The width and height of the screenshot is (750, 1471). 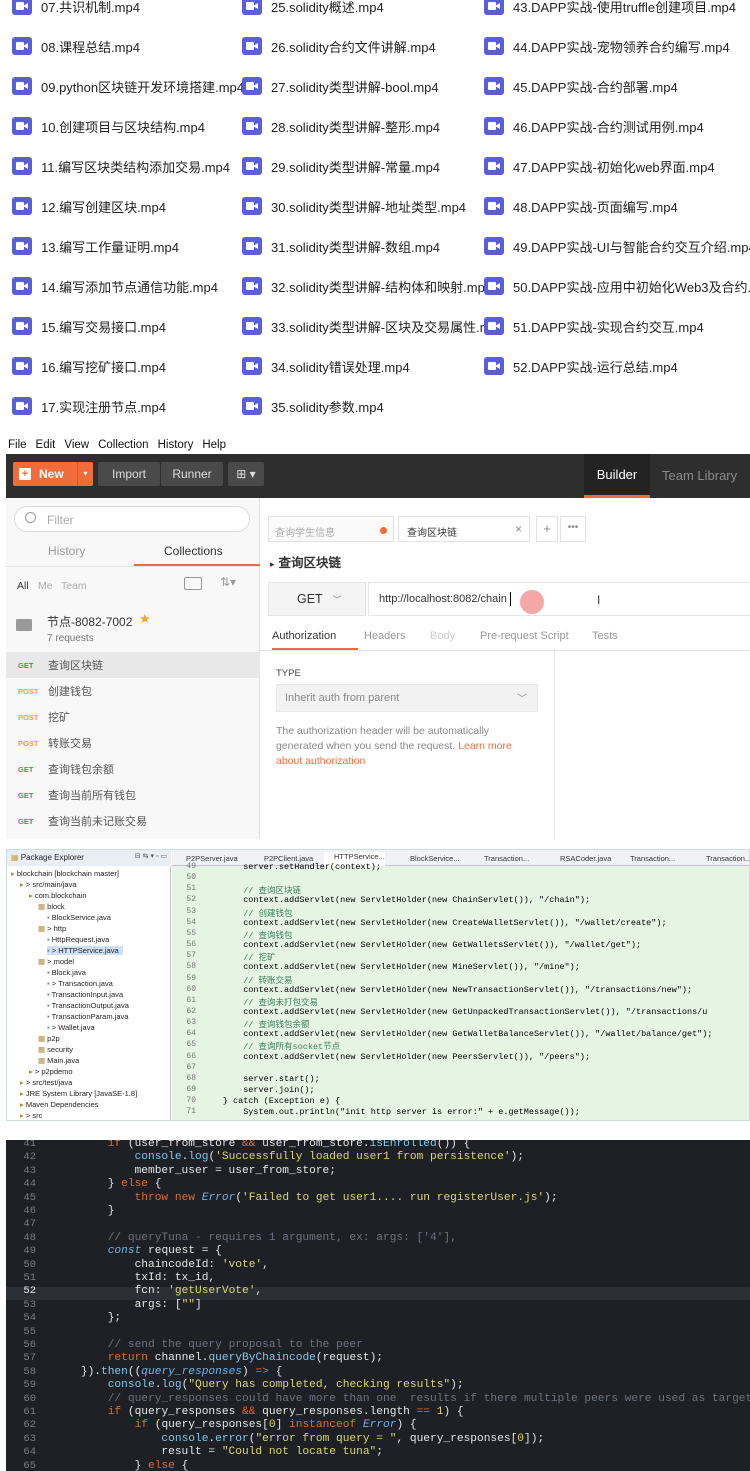 I want to click on file-item: 16.编写挖矿接口.mp4, so click(x=89, y=366).